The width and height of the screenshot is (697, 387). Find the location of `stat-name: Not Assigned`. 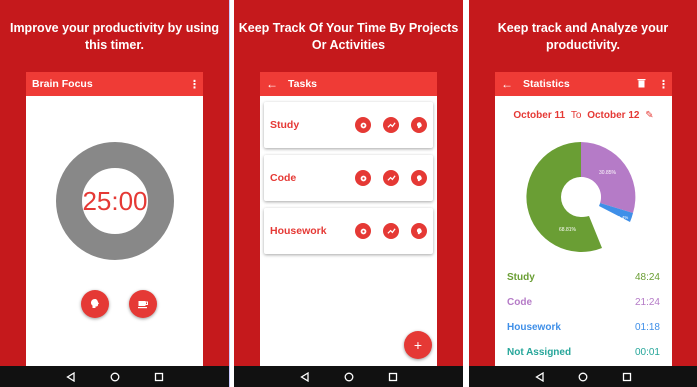

stat-name: Not Assigned is located at coordinates (539, 352).